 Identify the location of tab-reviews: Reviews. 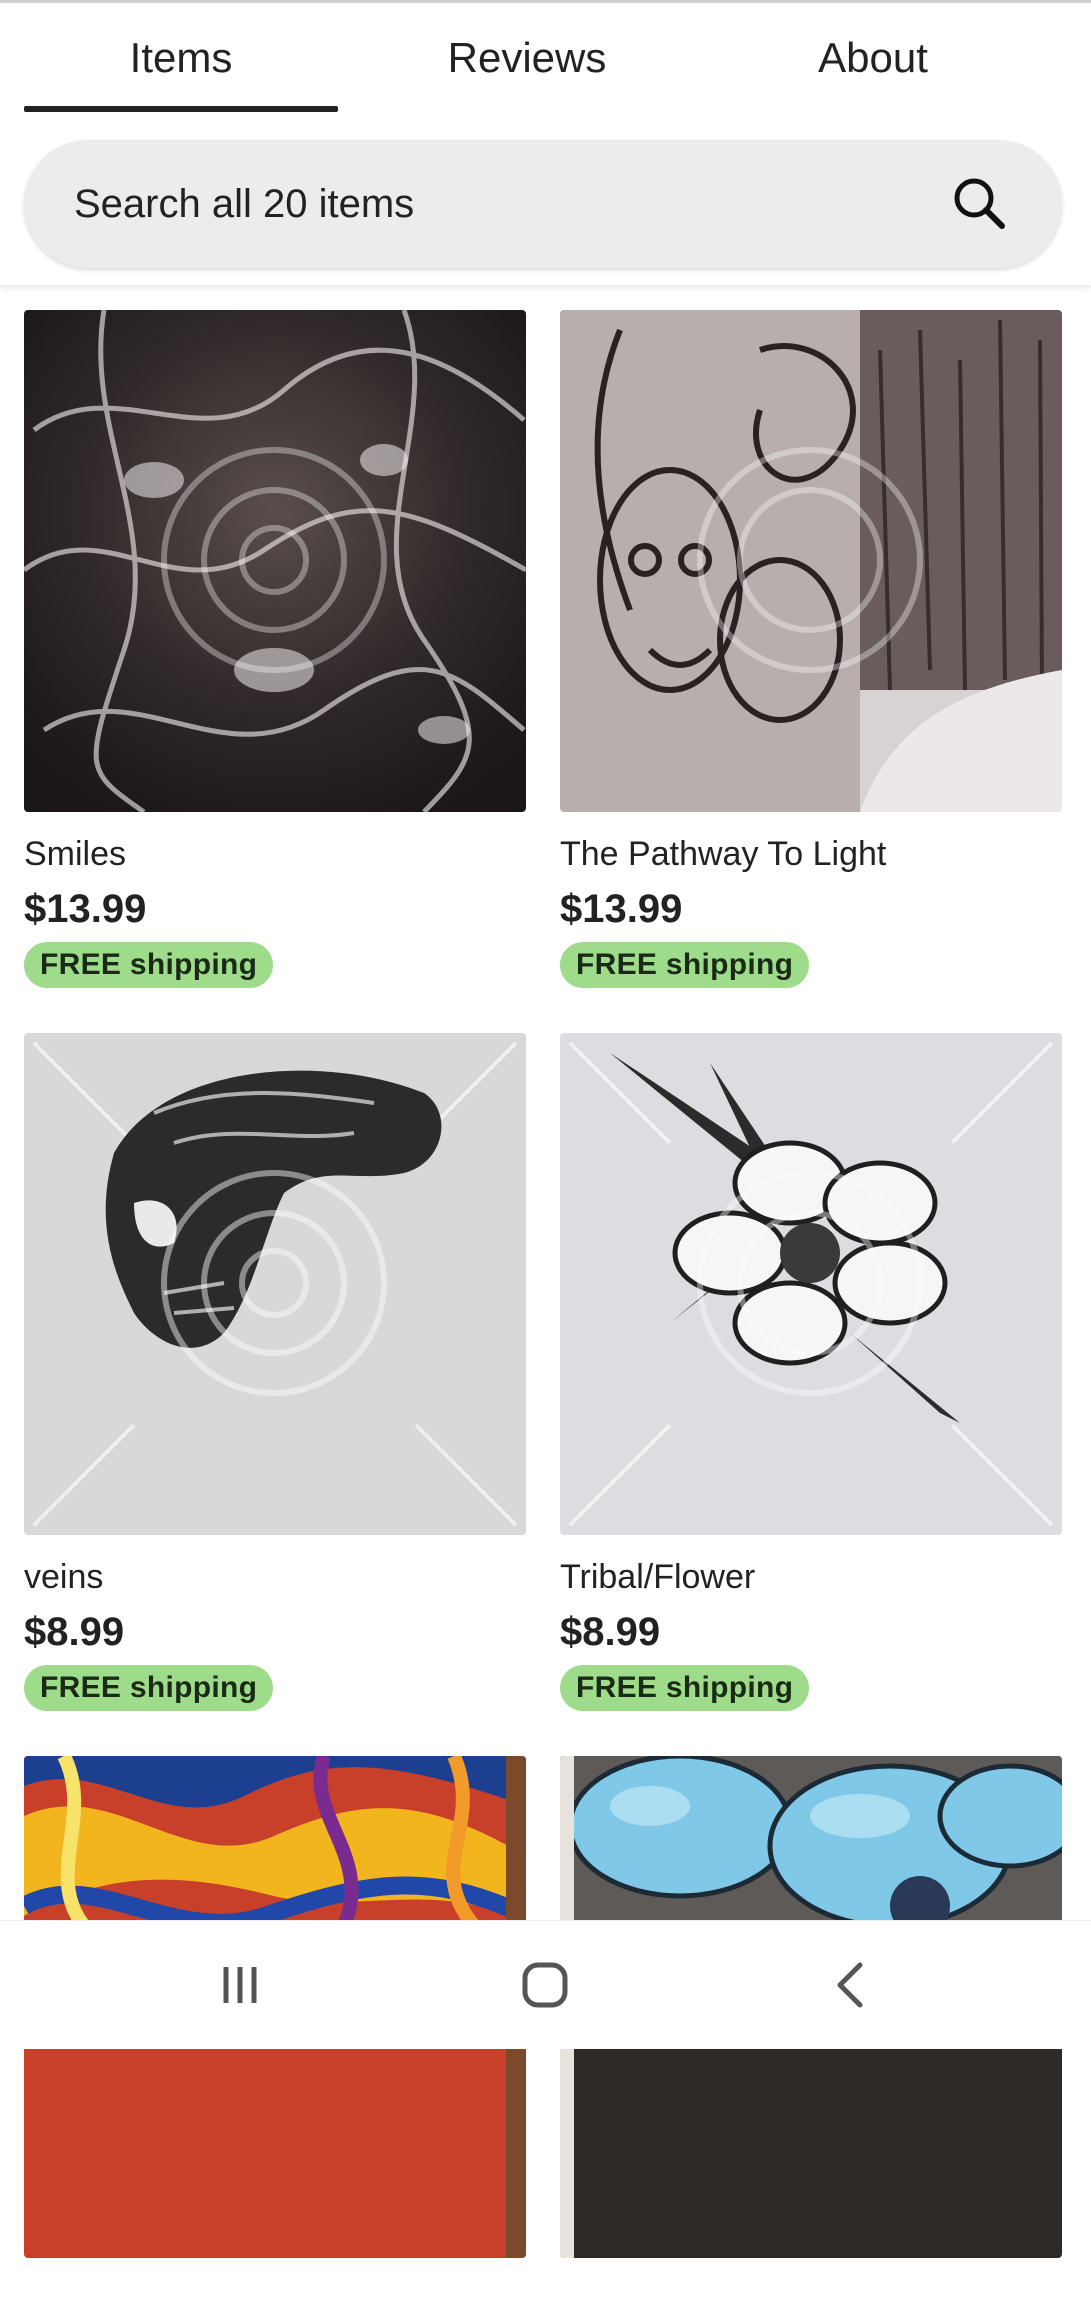
(527, 57).